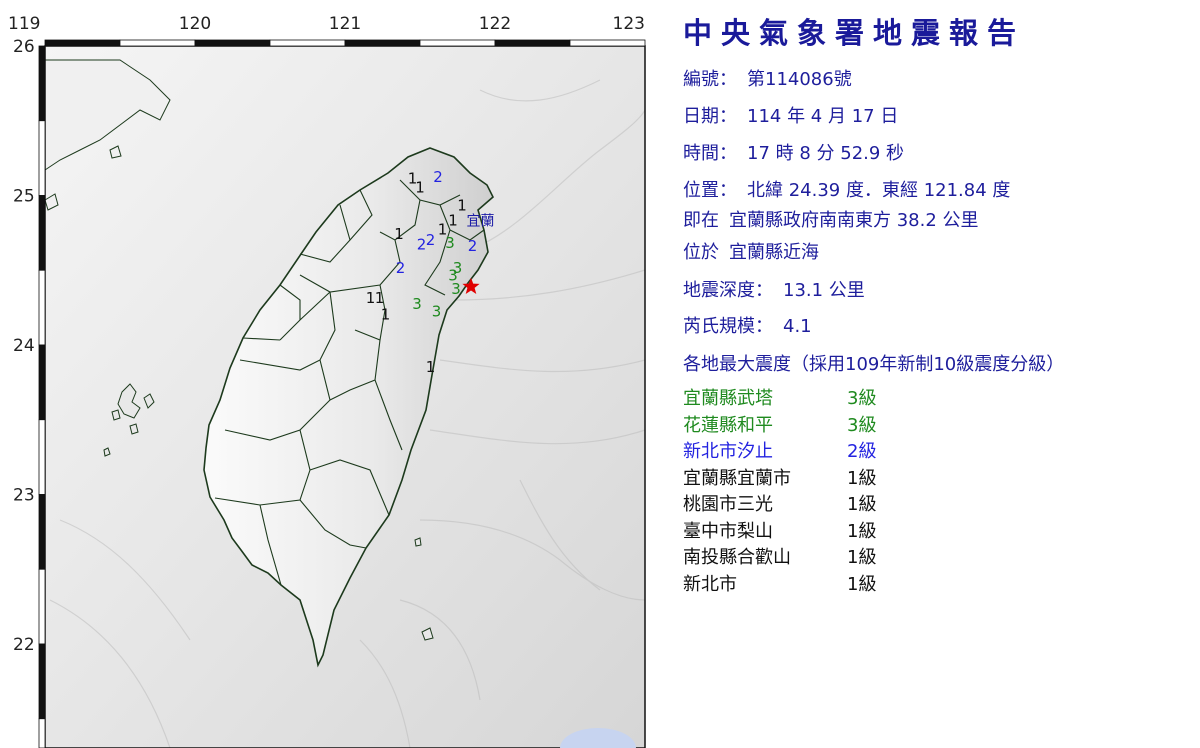  What do you see at coordinates (195, 24) in the screenshot?
I see `longitude-tick-label: 120` at bounding box center [195, 24].